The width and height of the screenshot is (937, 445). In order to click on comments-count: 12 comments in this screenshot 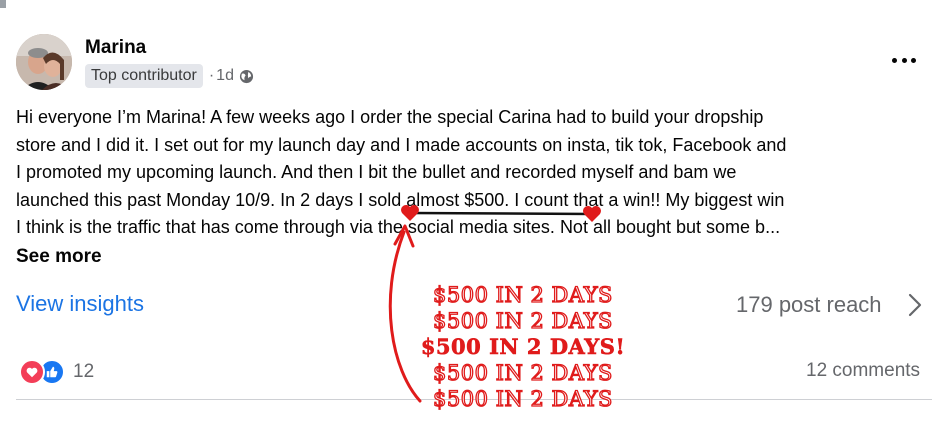, I will do `click(863, 371)`.